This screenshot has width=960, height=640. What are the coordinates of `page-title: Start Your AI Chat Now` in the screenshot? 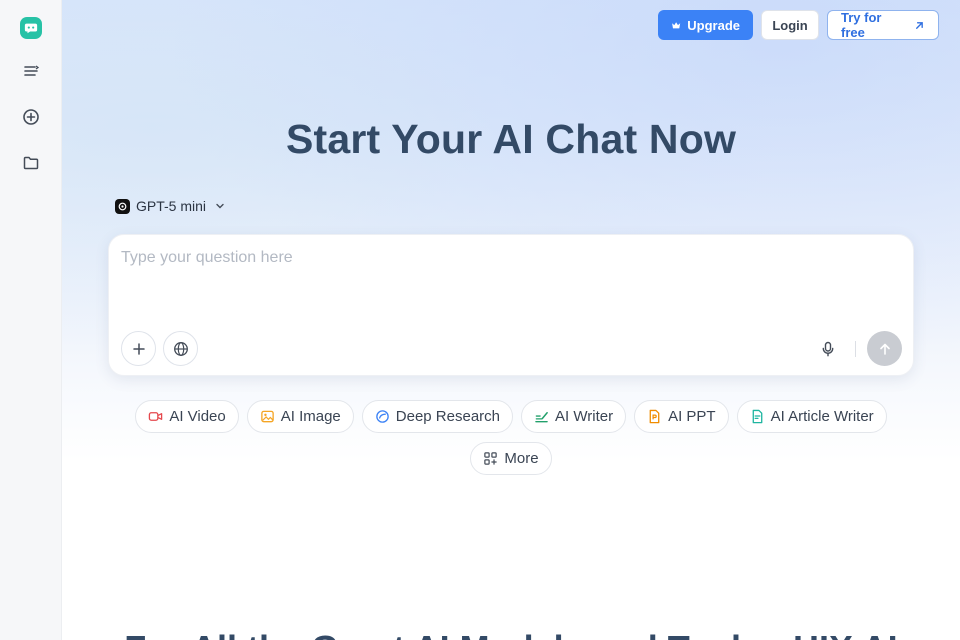 It's located at (511, 139).